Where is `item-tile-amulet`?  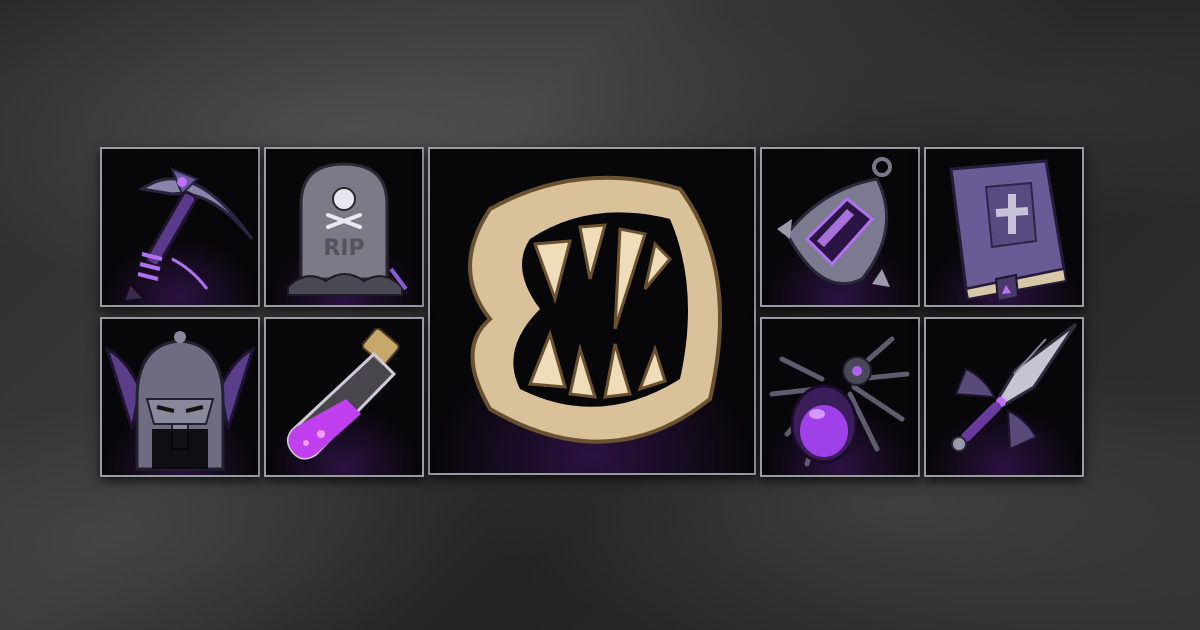 item-tile-amulet is located at coordinates (840, 227).